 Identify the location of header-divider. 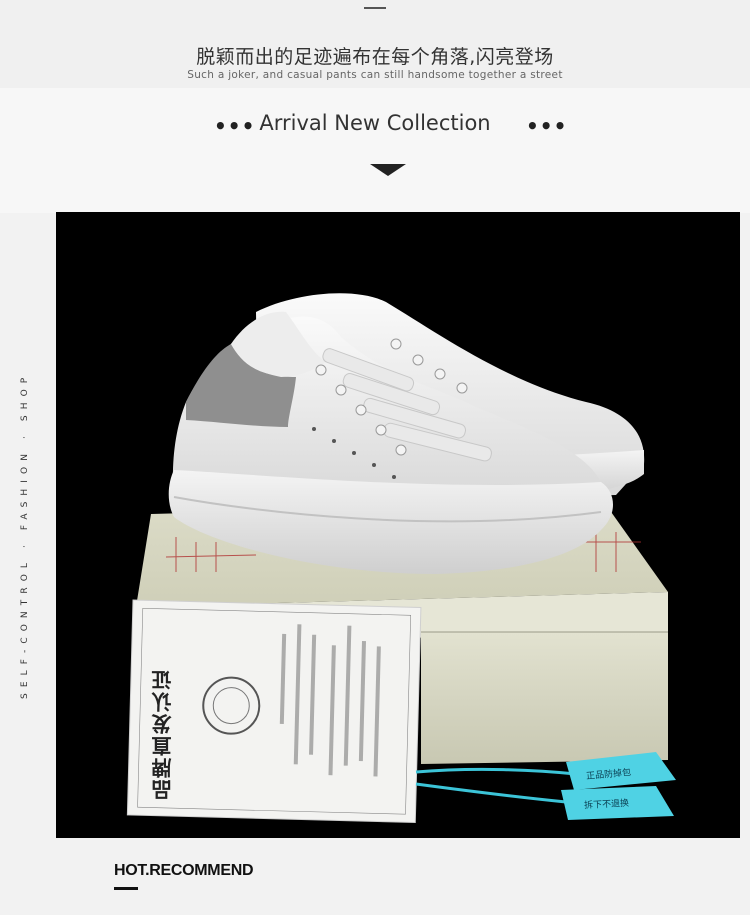
(375, 8).